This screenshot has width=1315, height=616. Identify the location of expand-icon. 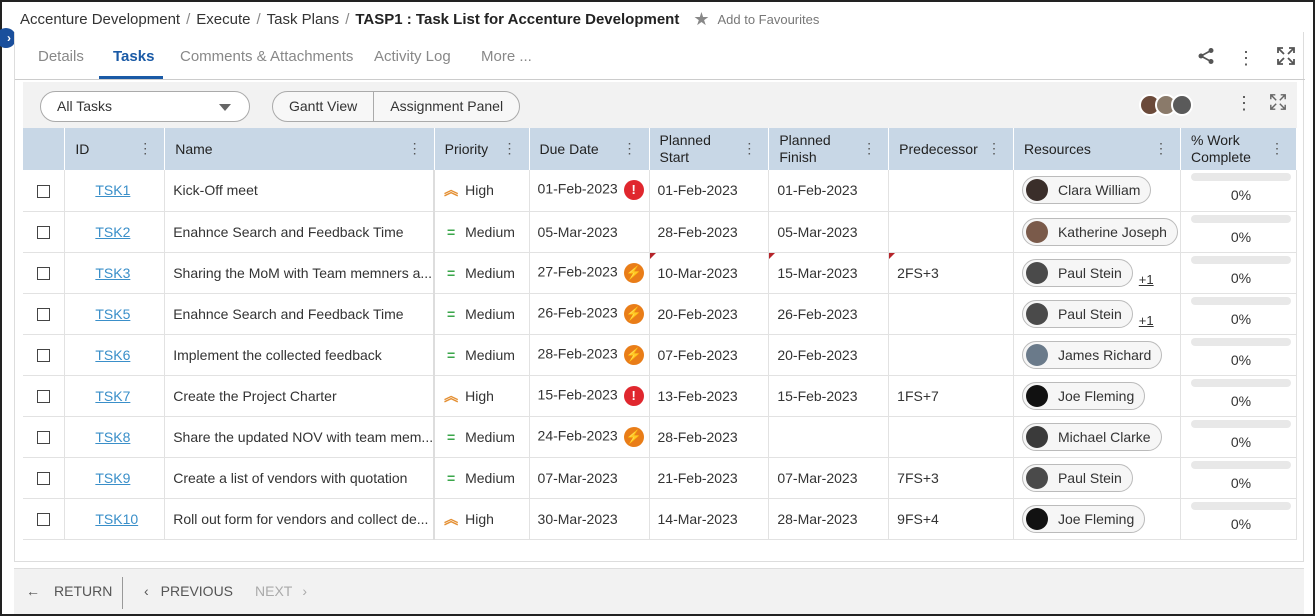
(1278, 104).